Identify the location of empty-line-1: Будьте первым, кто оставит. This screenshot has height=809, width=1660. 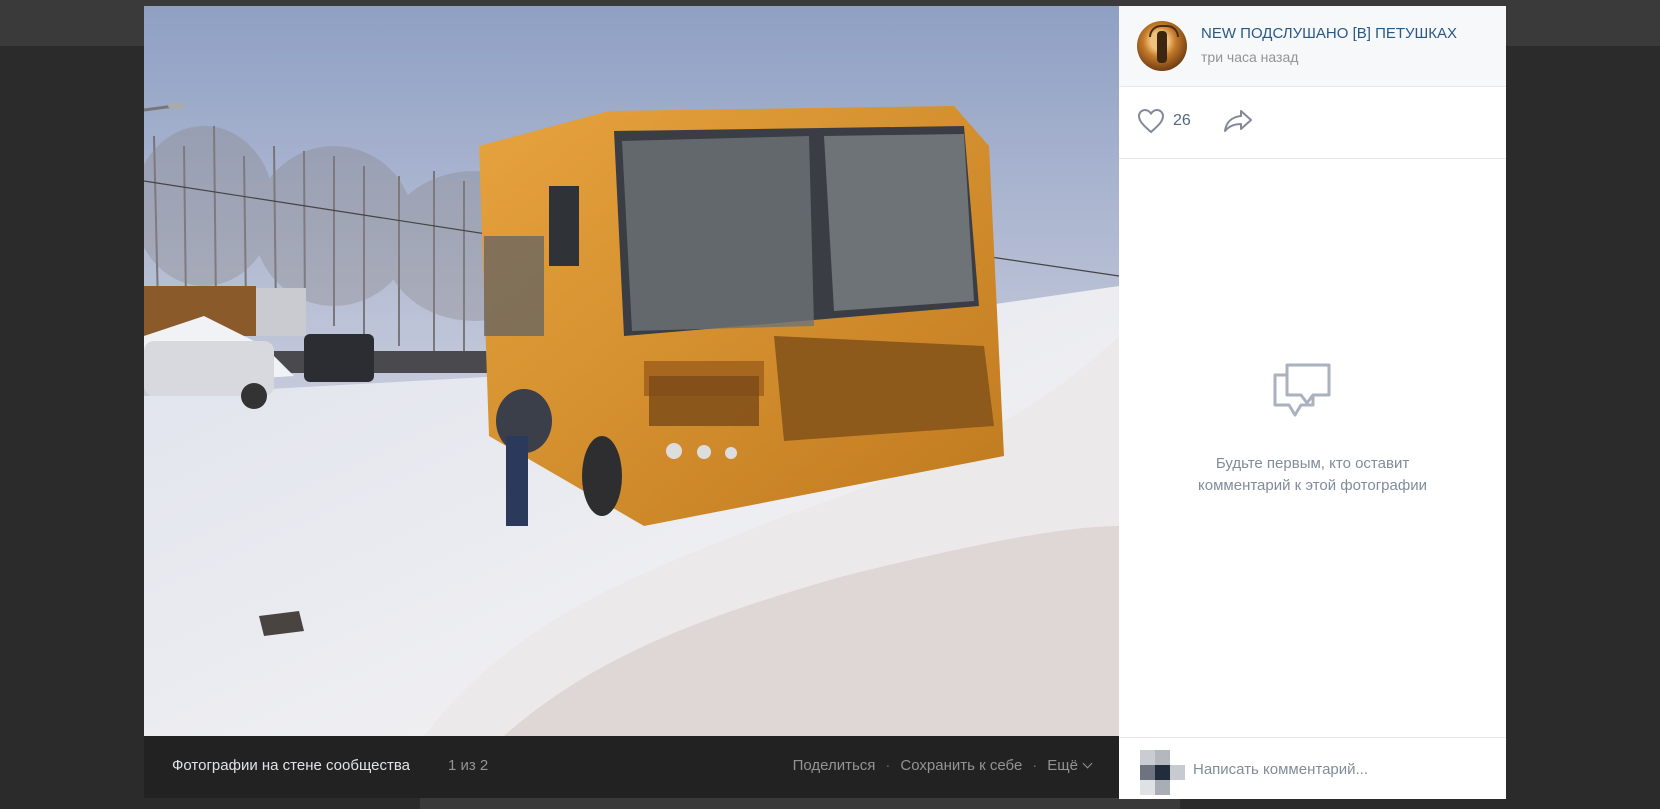
(1312, 463).